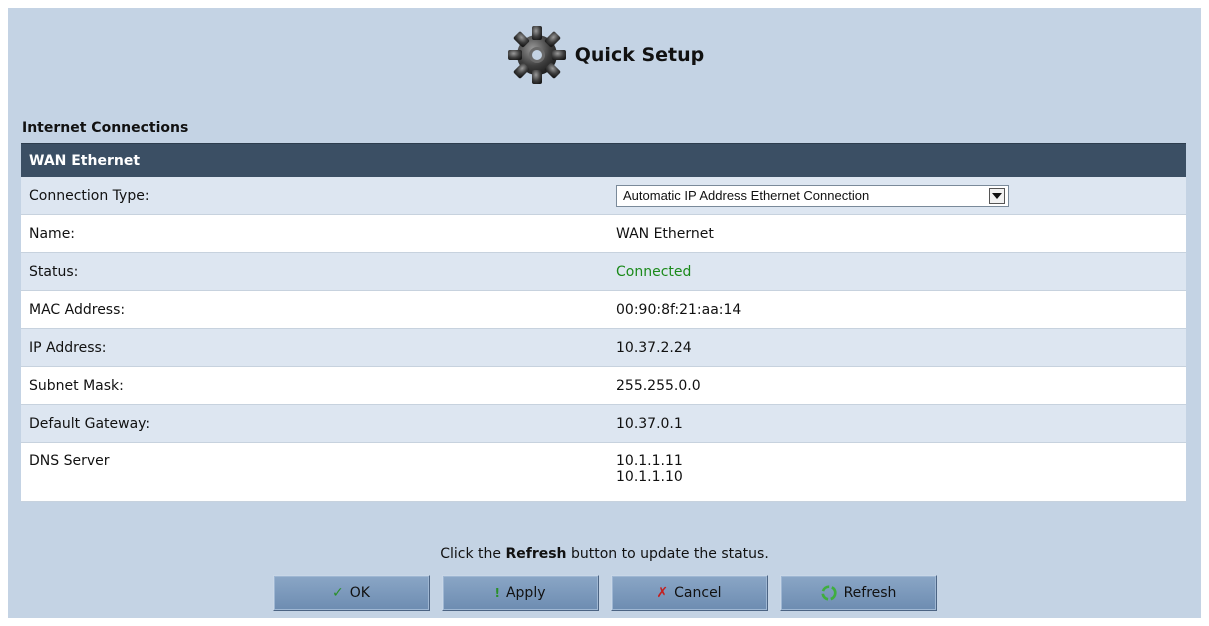 This screenshot has width=1209, height=626. Describe the element at coordinates (497, 593) in the screenshot. I see `exclamation-icon: !` at that location.